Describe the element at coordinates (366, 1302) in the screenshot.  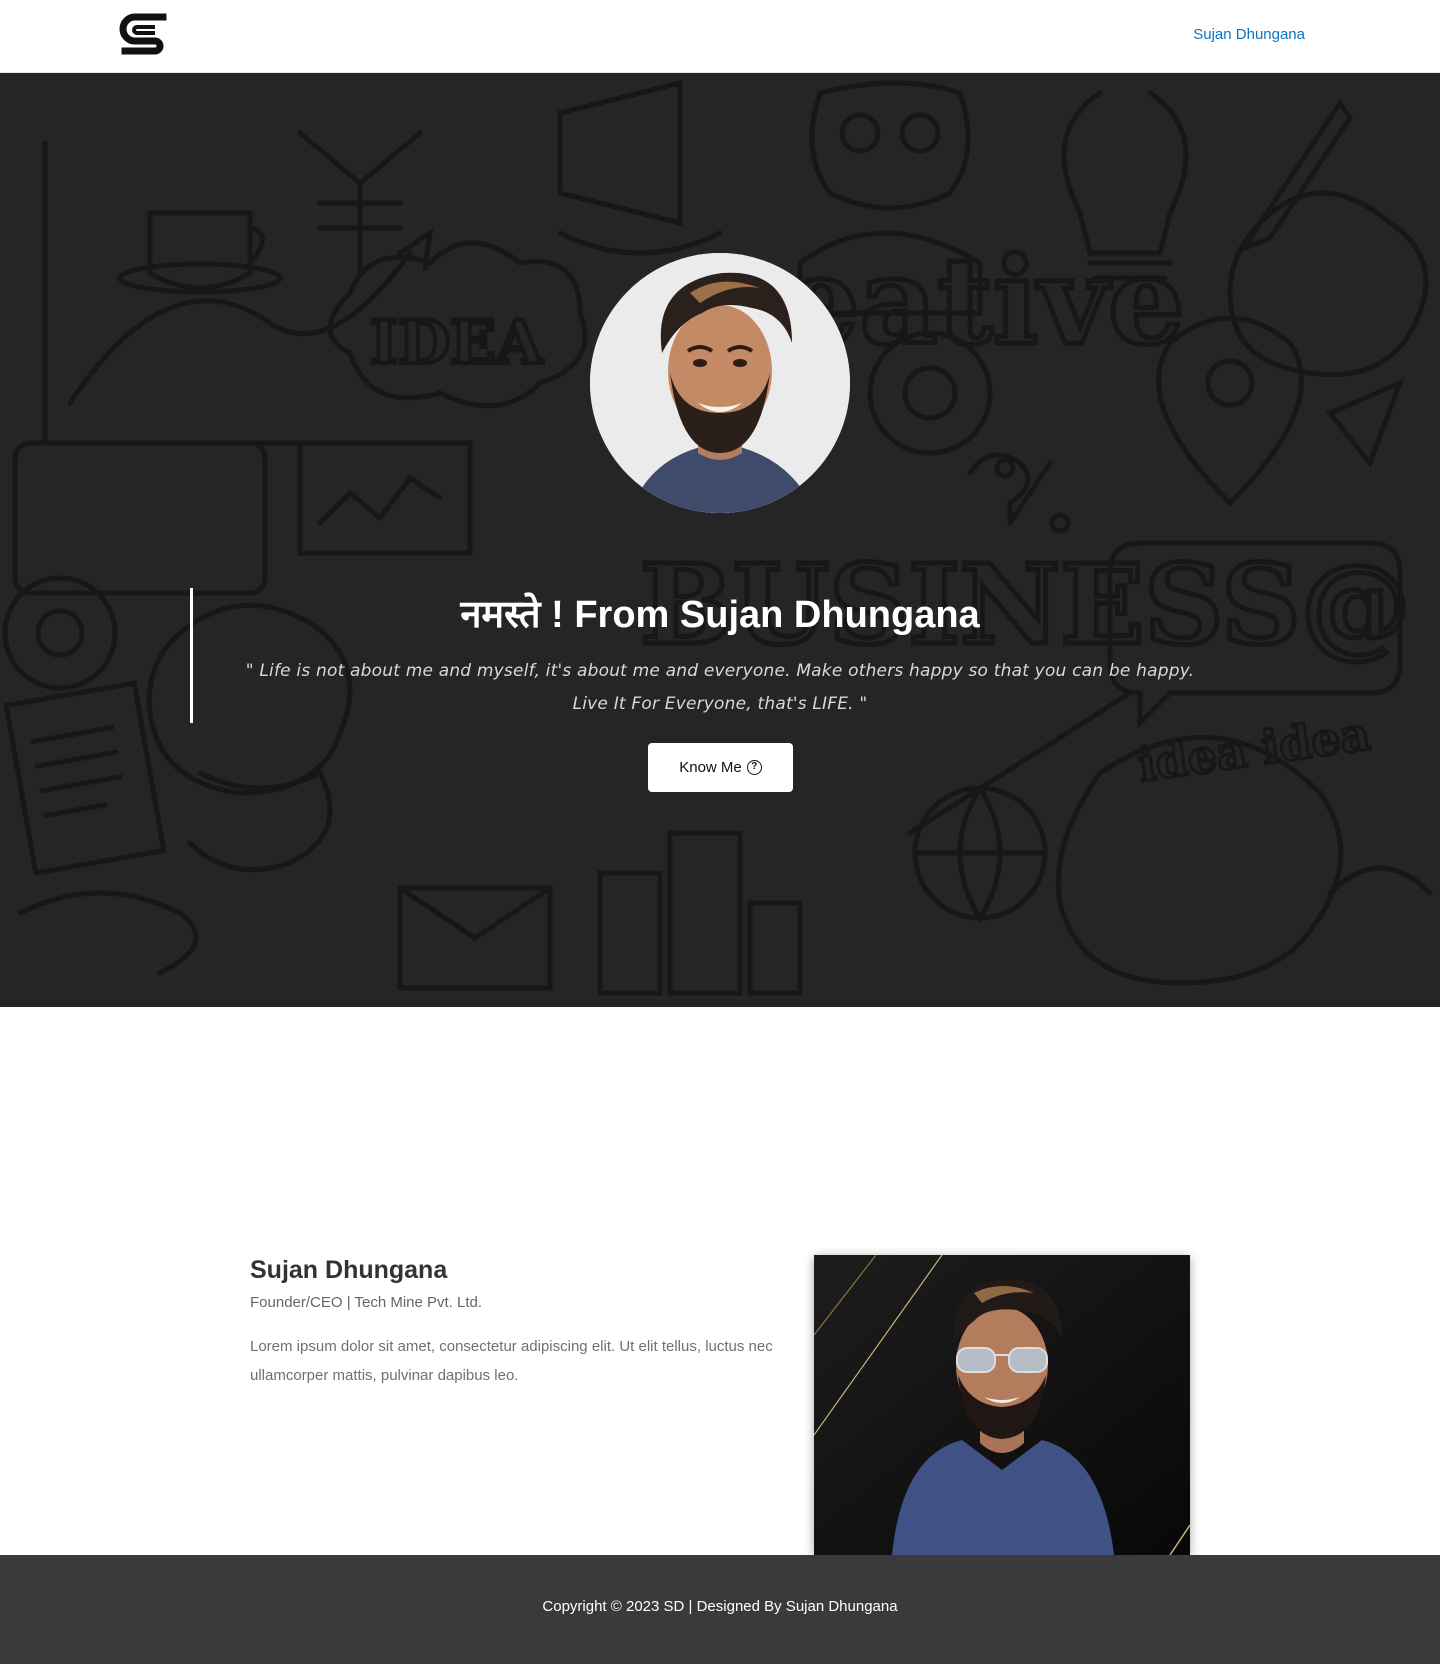
I see `about-role: Founder/CEO | Tech Mine Pvt. Ltd.` at that location.